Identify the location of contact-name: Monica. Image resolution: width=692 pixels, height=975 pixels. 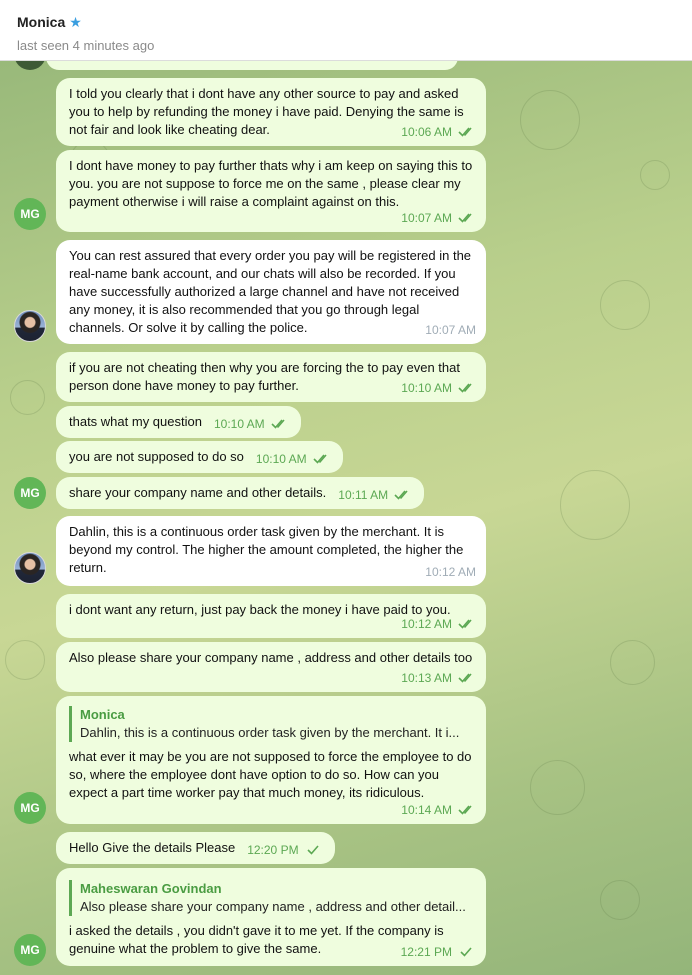
(41, 22).